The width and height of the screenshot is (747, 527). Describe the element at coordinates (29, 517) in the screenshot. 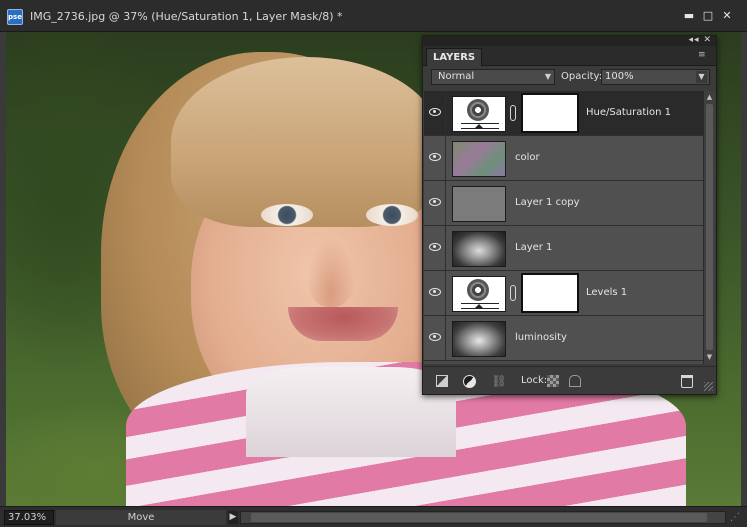

I see `zoom-field: 37.03%` at that location.